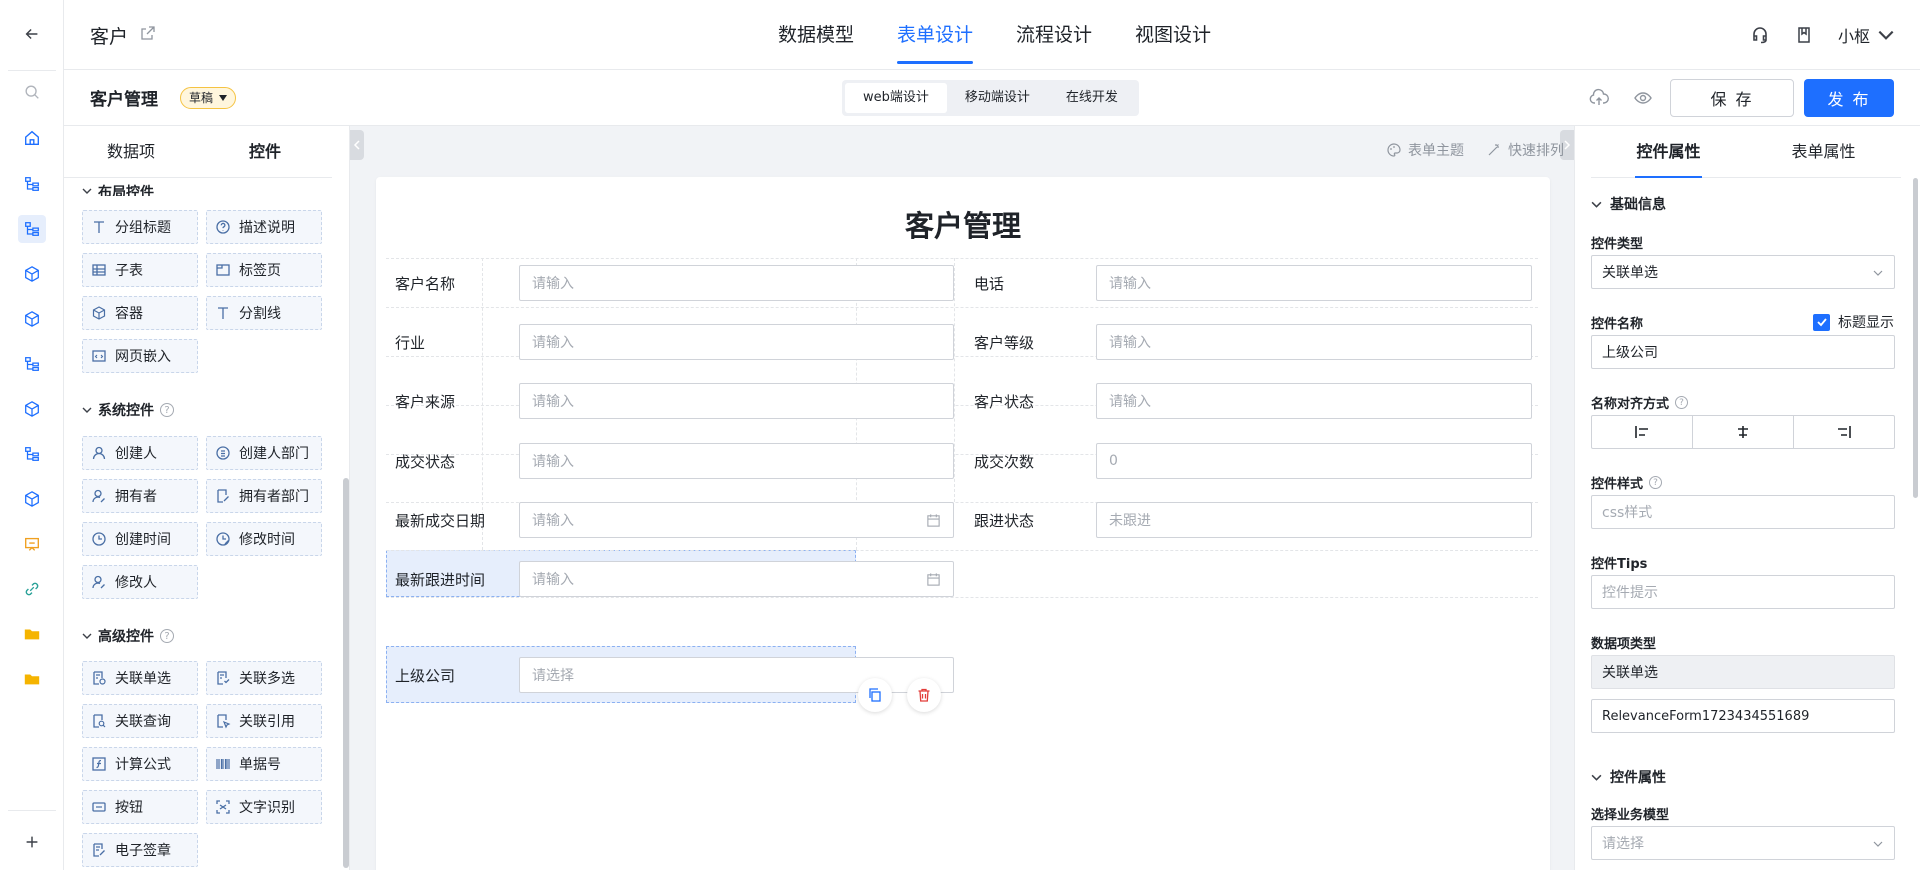  What do you see at coordinates (32, 634) in the screenshot?
I see `folder-icon` at bounding box center [32, 634].